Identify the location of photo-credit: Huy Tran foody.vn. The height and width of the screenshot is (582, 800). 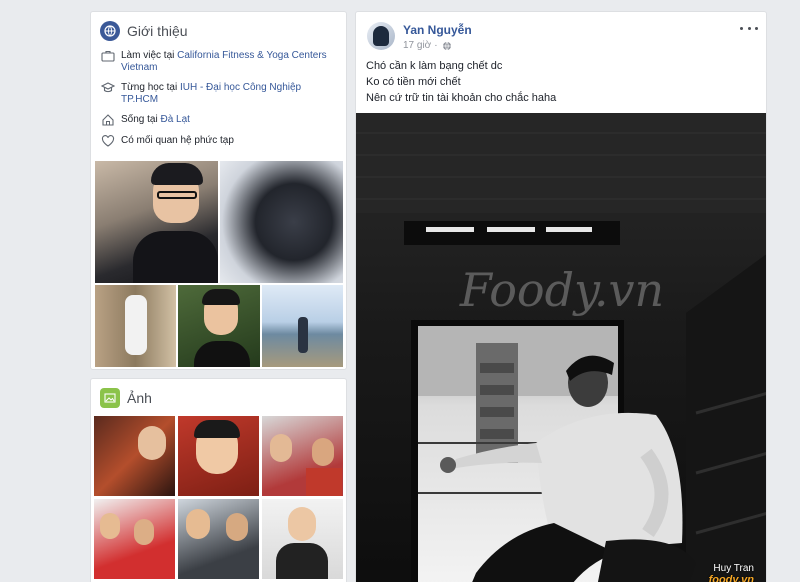
(731, 572).